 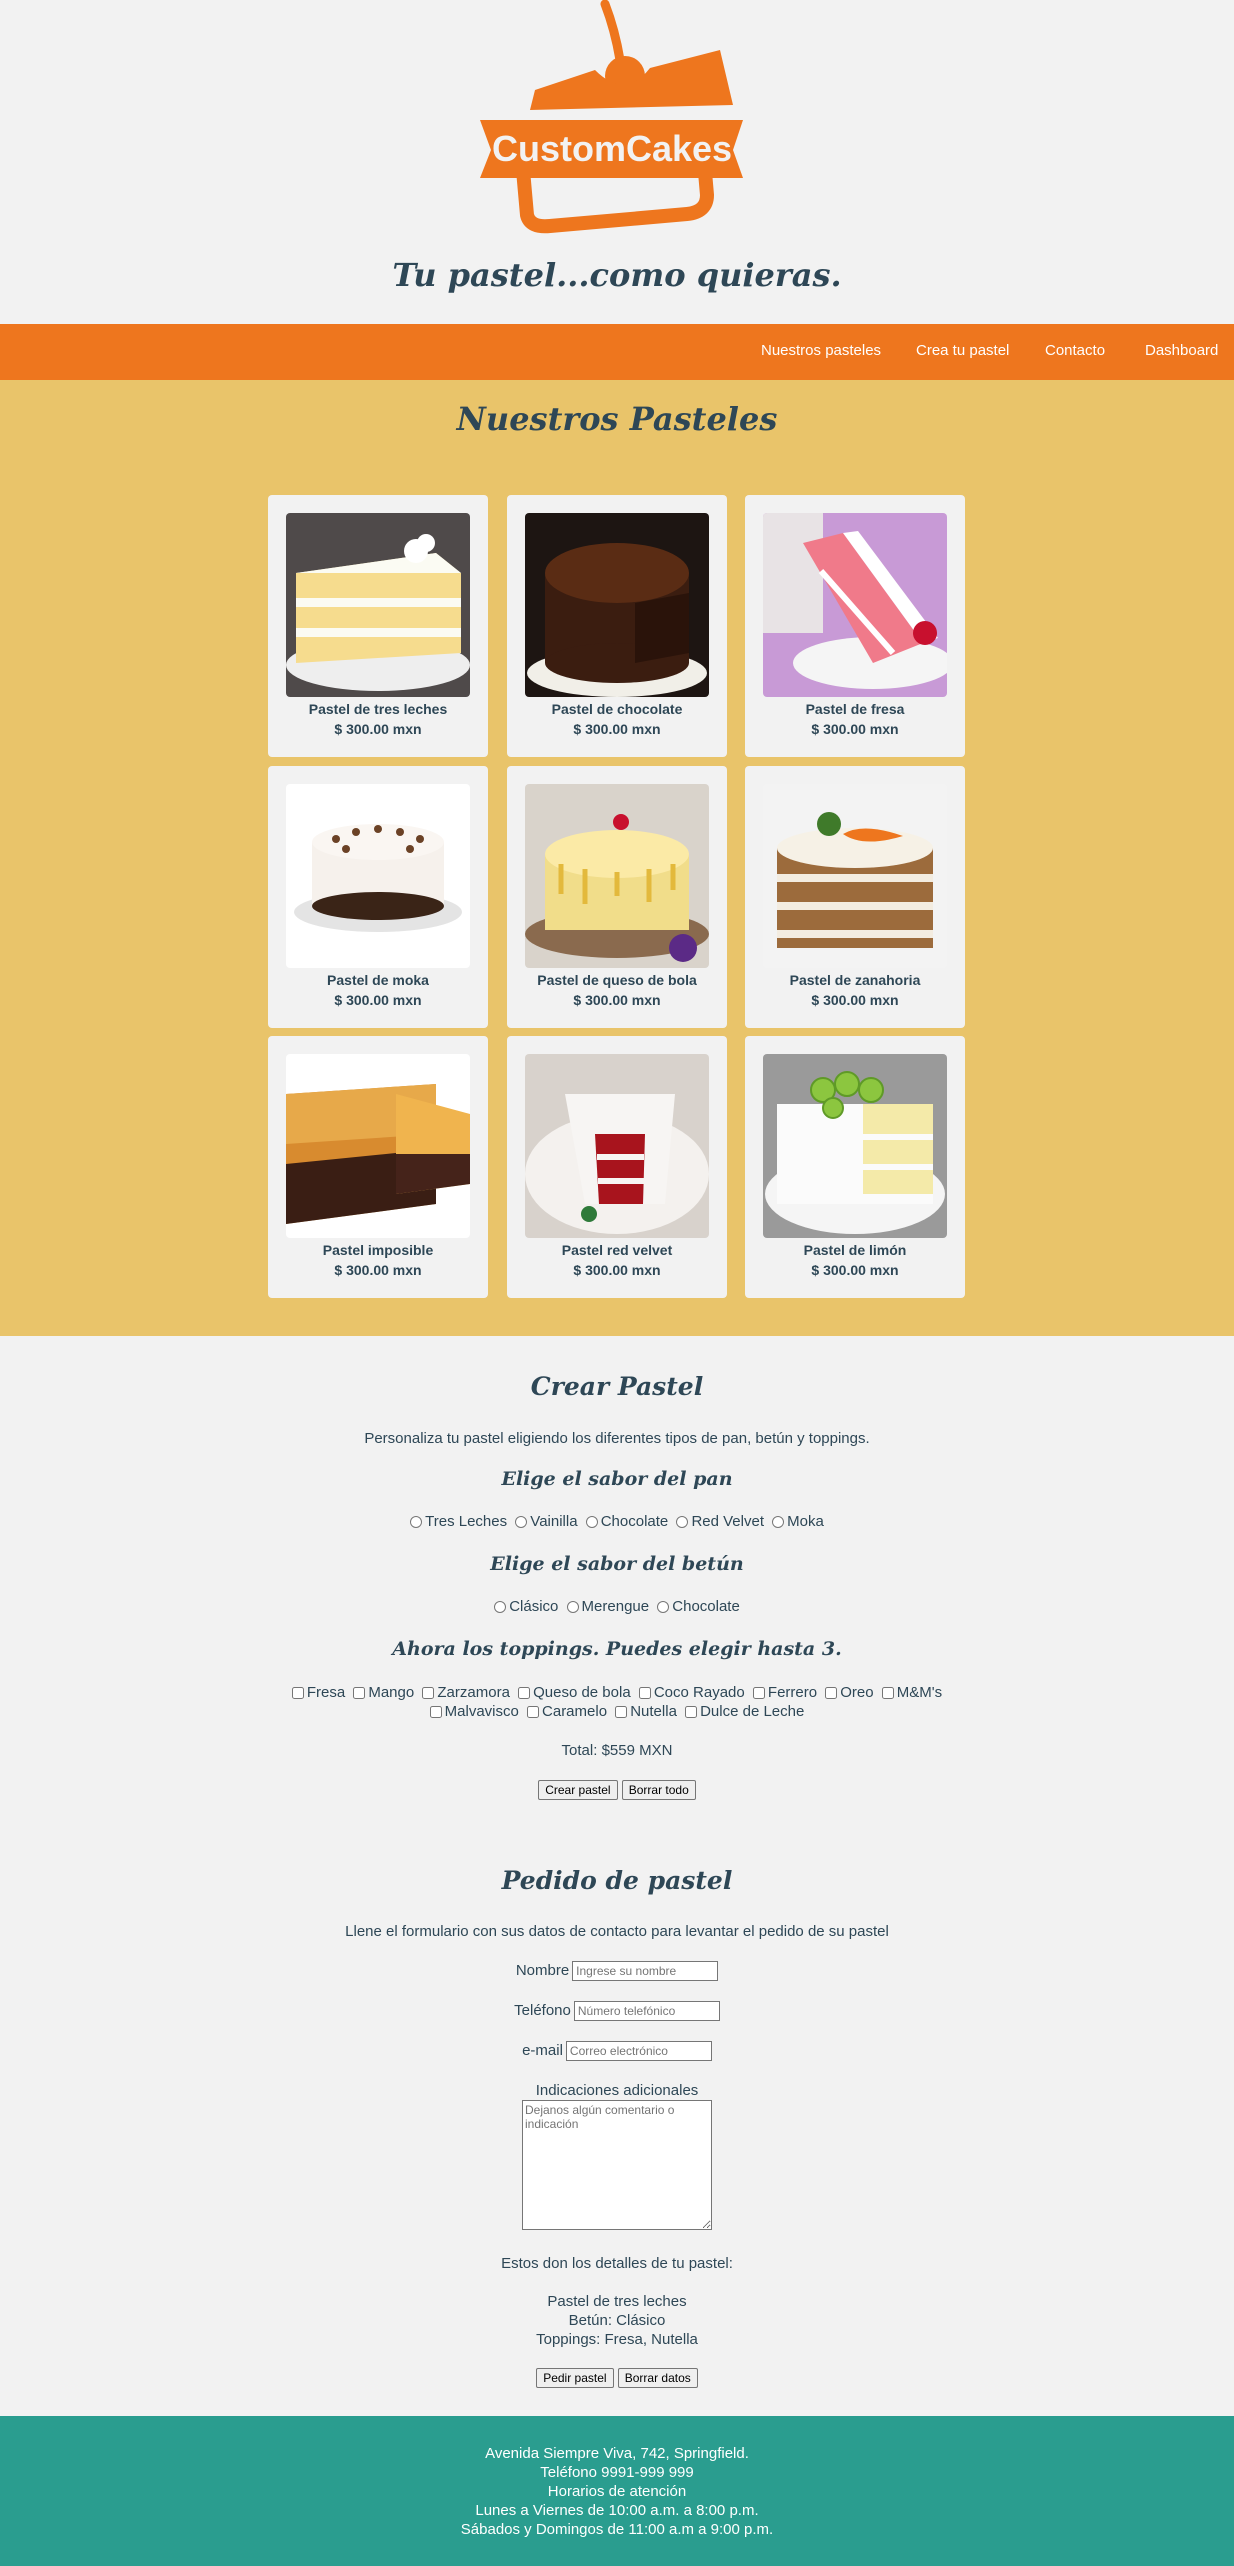 What do you see at coordinates (617, 876) in the screenshot?
I see `queso-de-bola-cake-image` at bounding box center [617, 876].